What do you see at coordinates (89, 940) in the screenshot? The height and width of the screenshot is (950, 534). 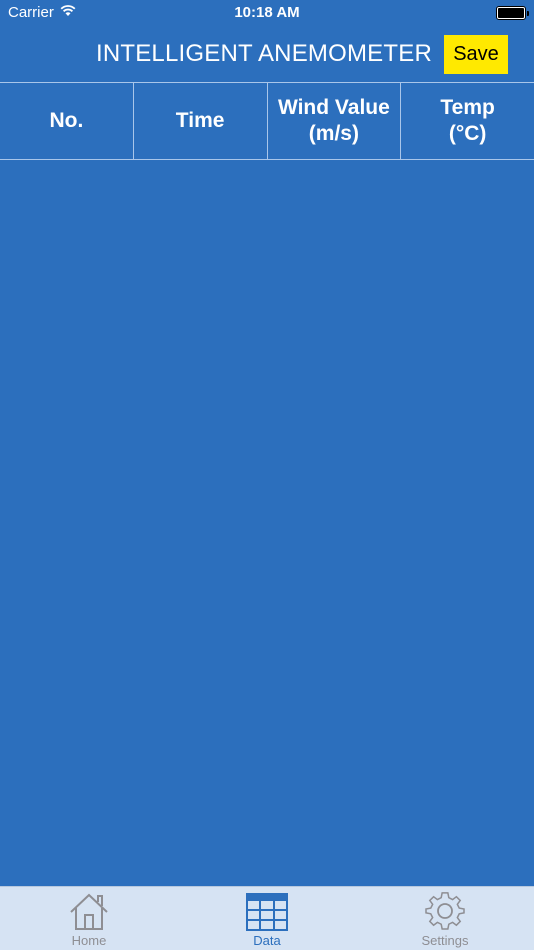 I see `tab-label-home: Home` at bounding box center [89, 940].